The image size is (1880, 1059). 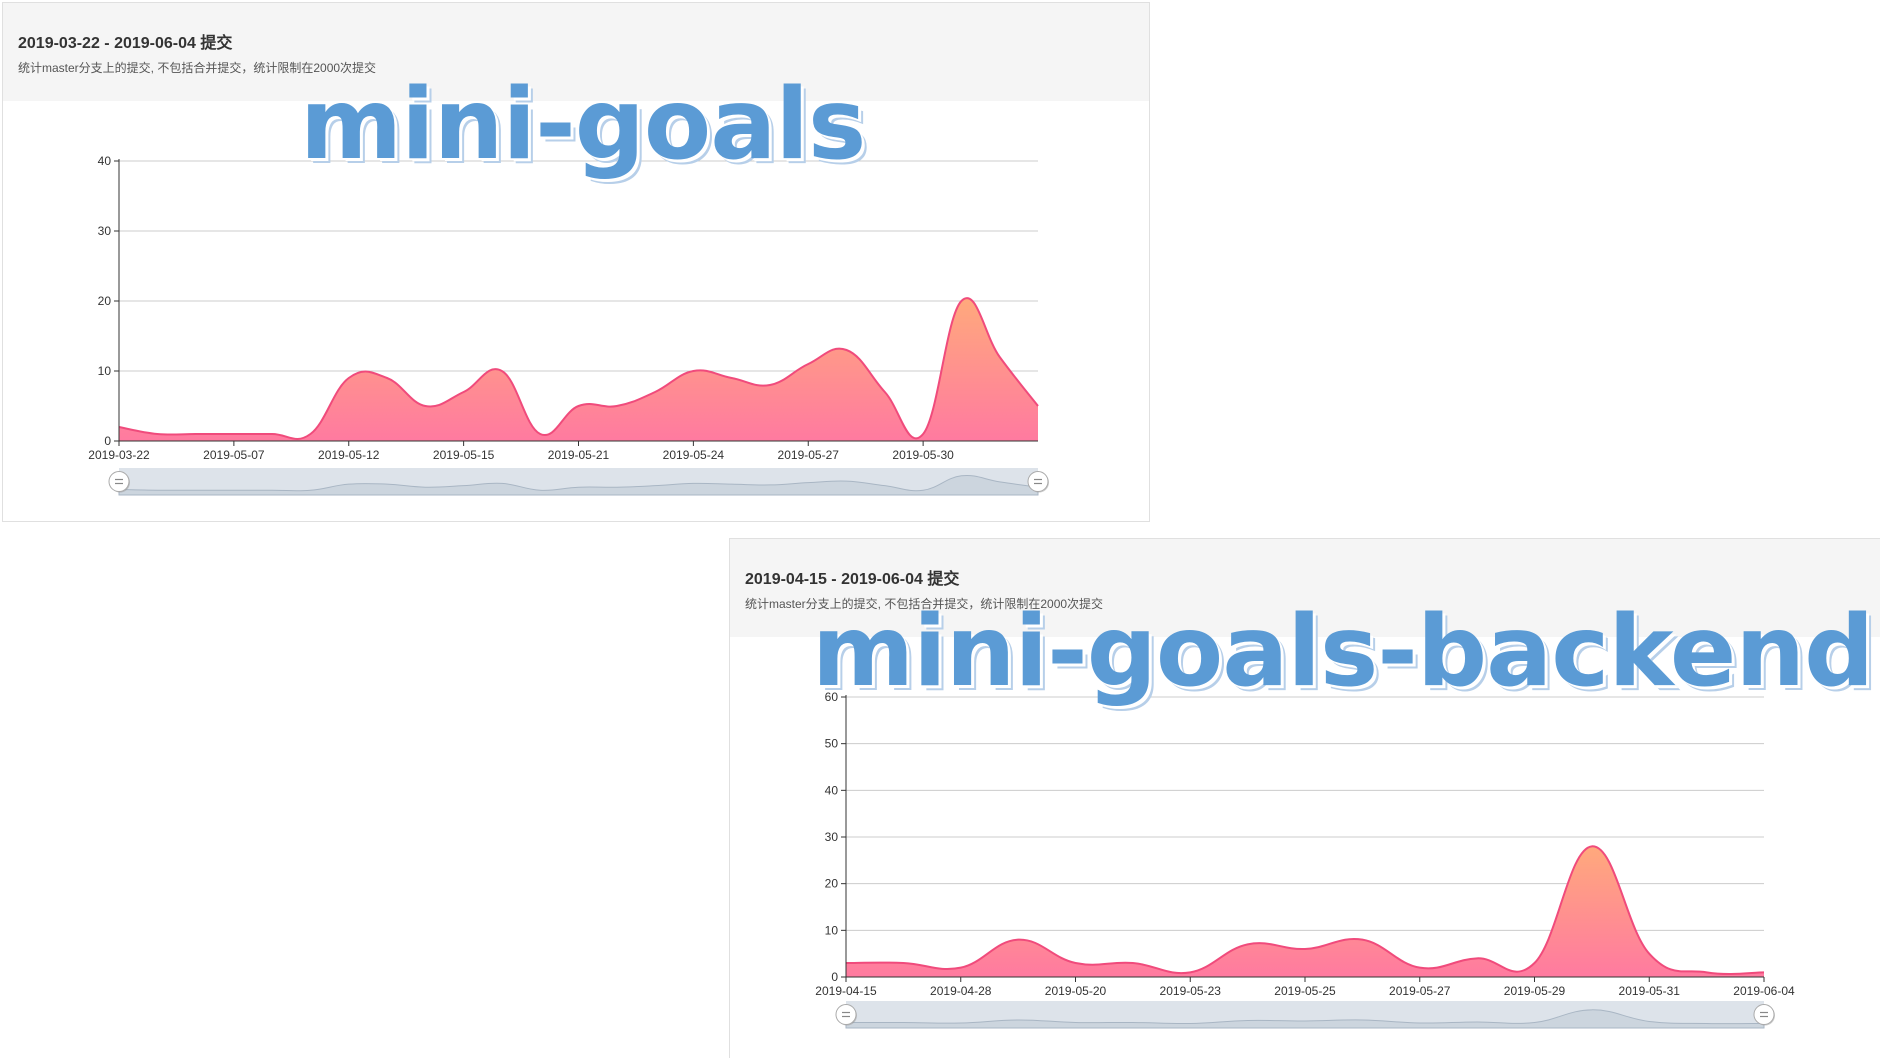 What do you see at coordinates (464, 455) in the screenshot?
I see `x-tick-label: 2019-05-15` at bounding box center [464, 455].